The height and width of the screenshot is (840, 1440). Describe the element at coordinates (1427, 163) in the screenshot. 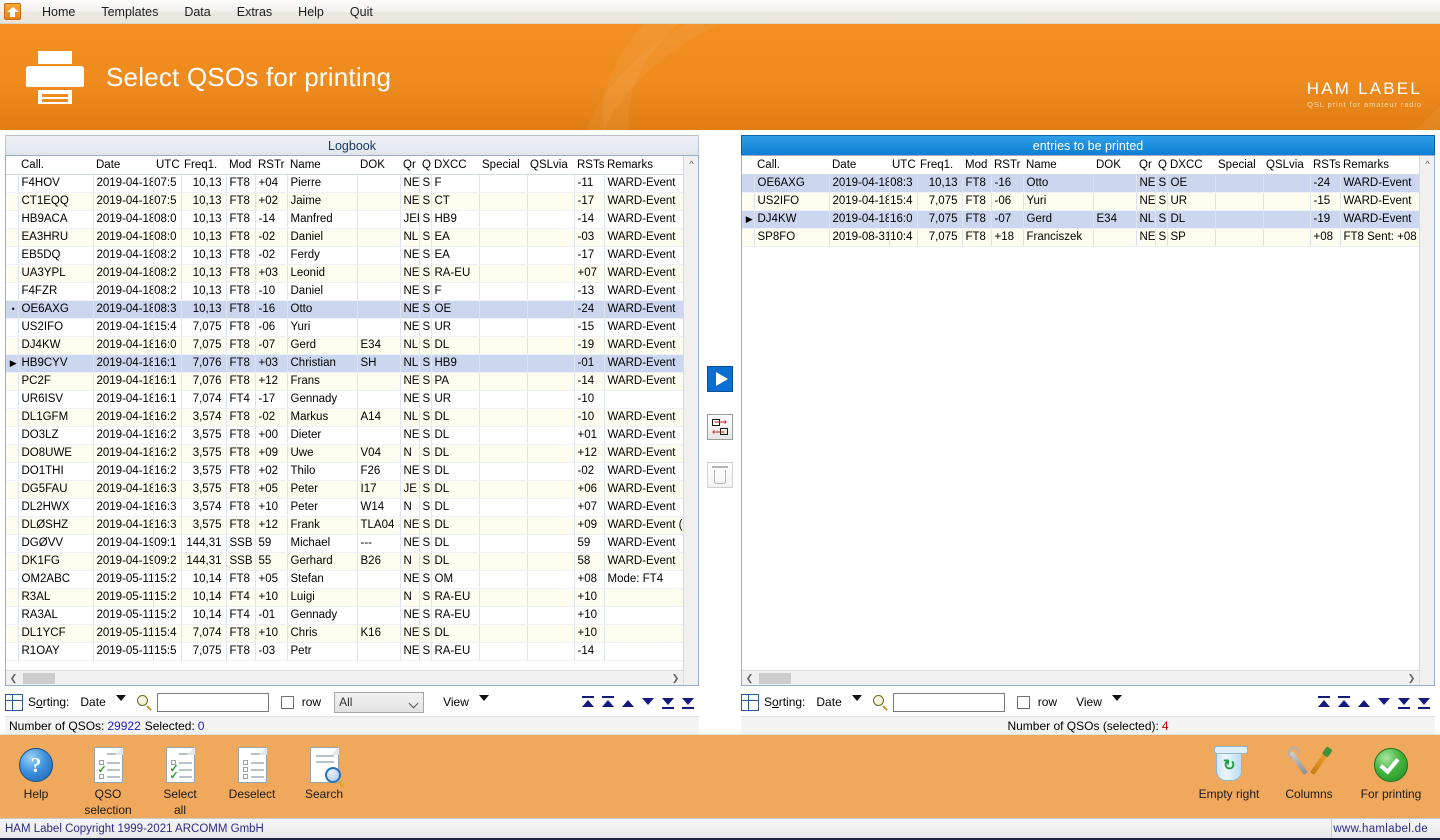

I see `scroll-up-icon: ^` at that location.